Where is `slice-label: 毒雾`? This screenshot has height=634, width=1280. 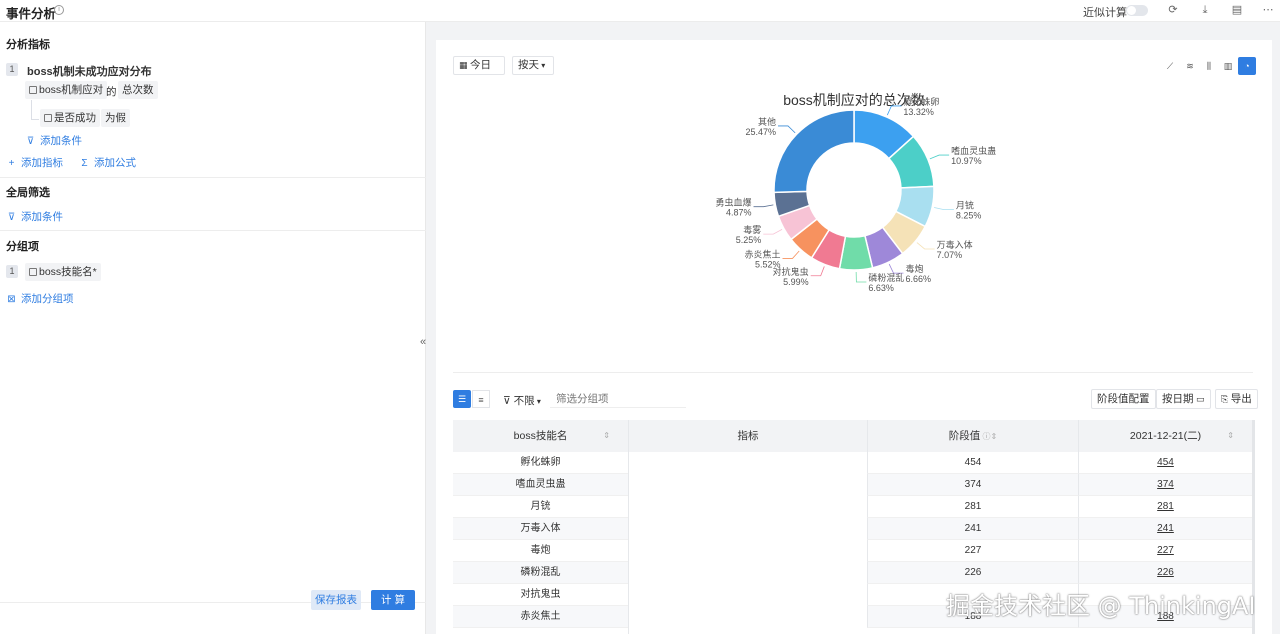
slice-label: 毒雾 is located at coordinates (752, 229).